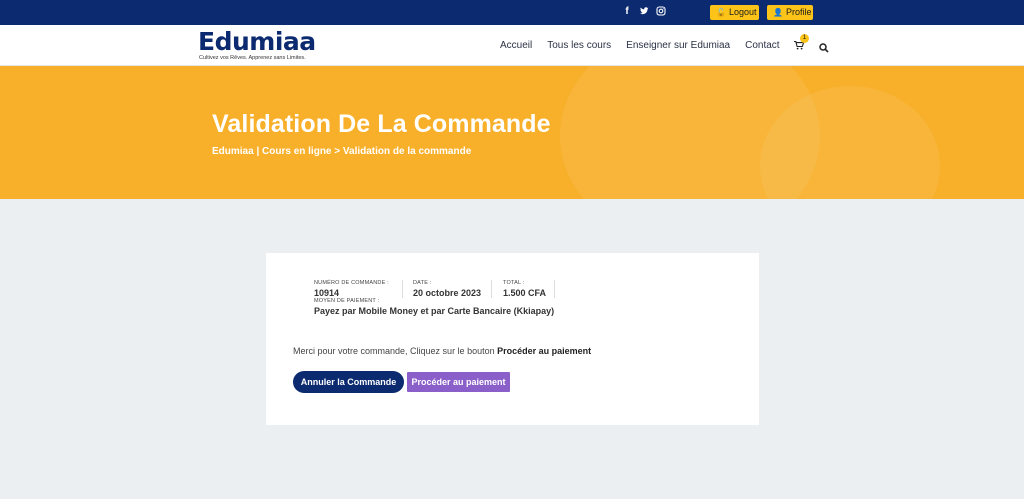 Image resolution: width=1024 pixels, height=499 pixels. Describe the element at coordinates (516, 45) in the screenshot. I see `nav-item-accueil: Accueil` at that location.